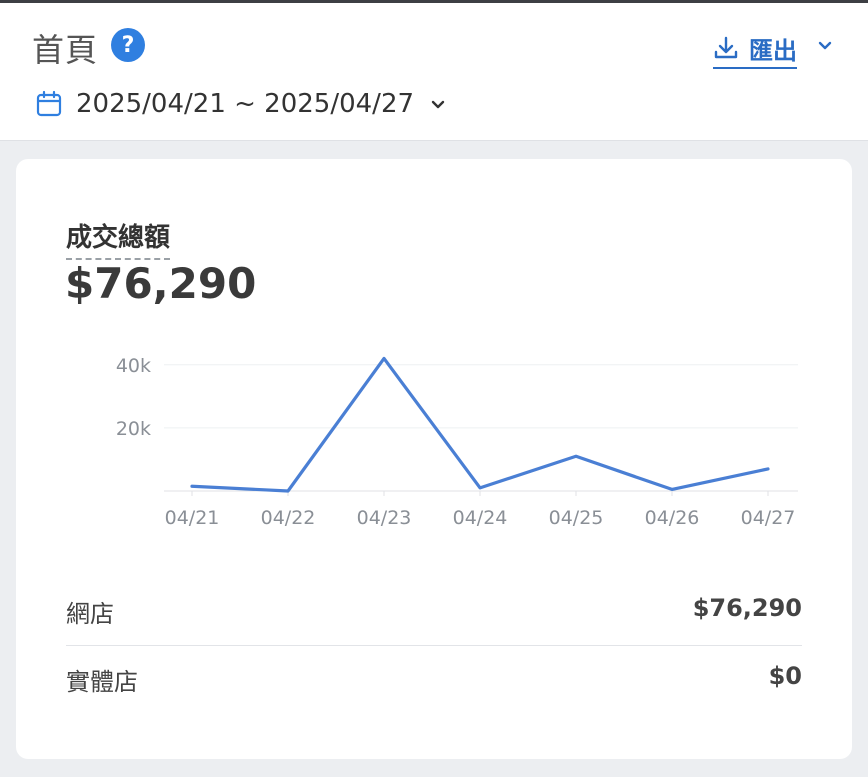 The width and height of the screenshot is (868, 777). I want to click on breakdown-label-retail: 實體店, so click(102, 682).